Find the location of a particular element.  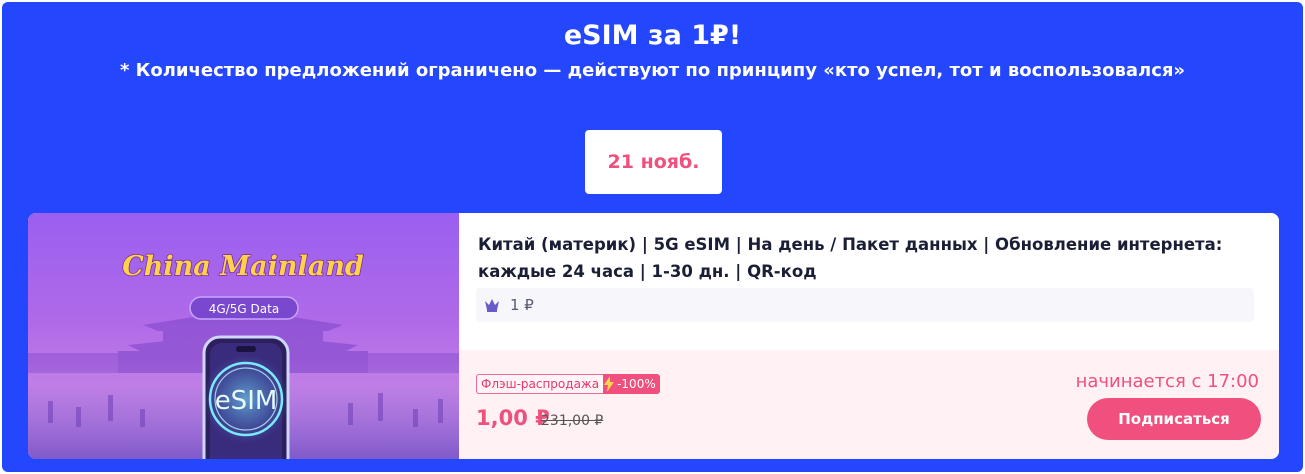

sale-start-time: начинается с 17:00 is located at coordinates (1167, 381).